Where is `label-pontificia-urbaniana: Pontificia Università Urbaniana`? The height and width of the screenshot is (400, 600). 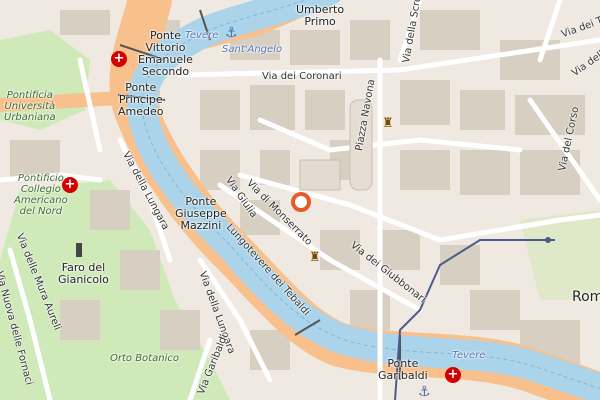 label-pontificia-urbaniana: Pontificia Università Urbaniana is located at coordinates (30, 106).